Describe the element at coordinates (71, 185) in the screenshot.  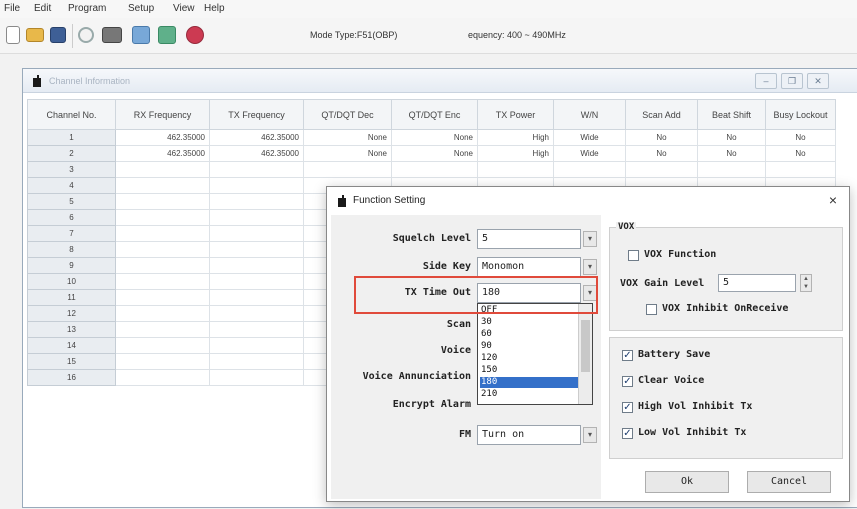
I see `channel-number-cell: 4` at that location.